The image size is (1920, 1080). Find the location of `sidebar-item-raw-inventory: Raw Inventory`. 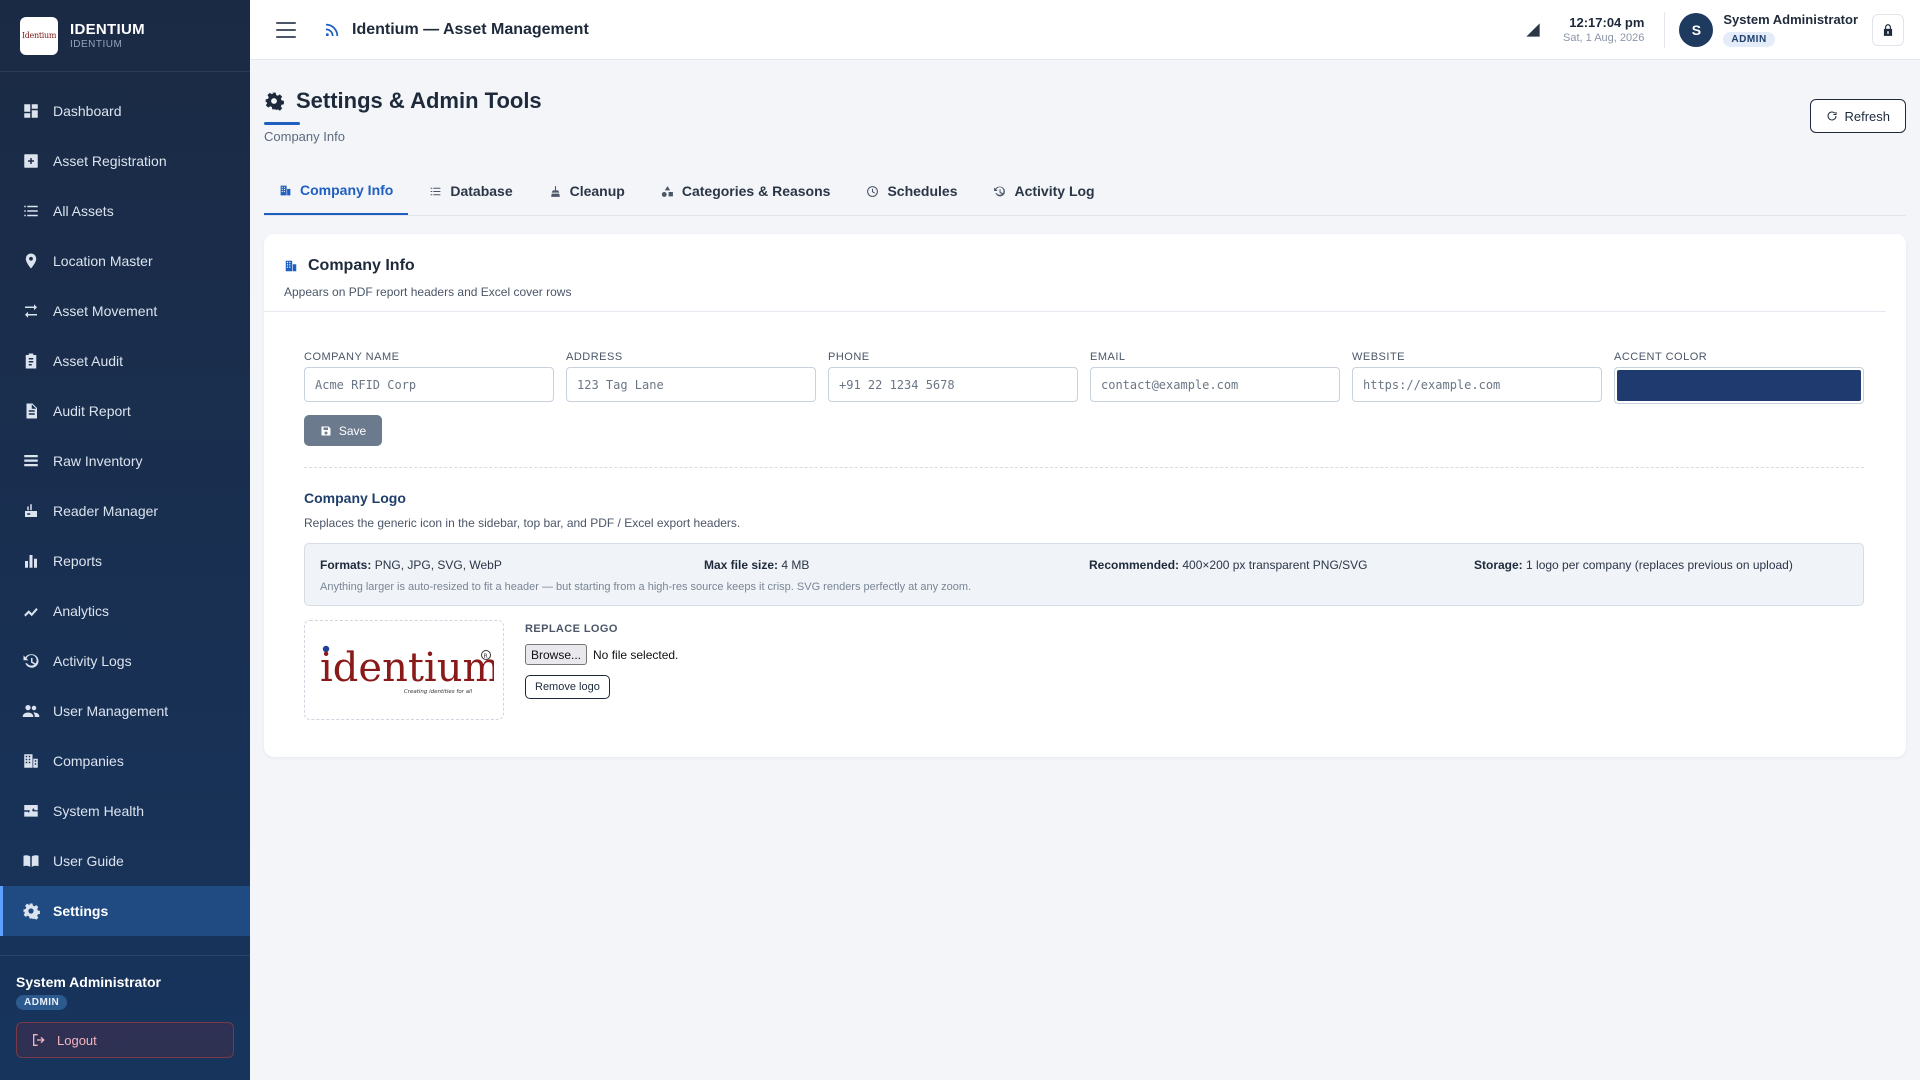

sidebar-item-raw-inventory: Raw Inventory is located at coordinates (125, 461).